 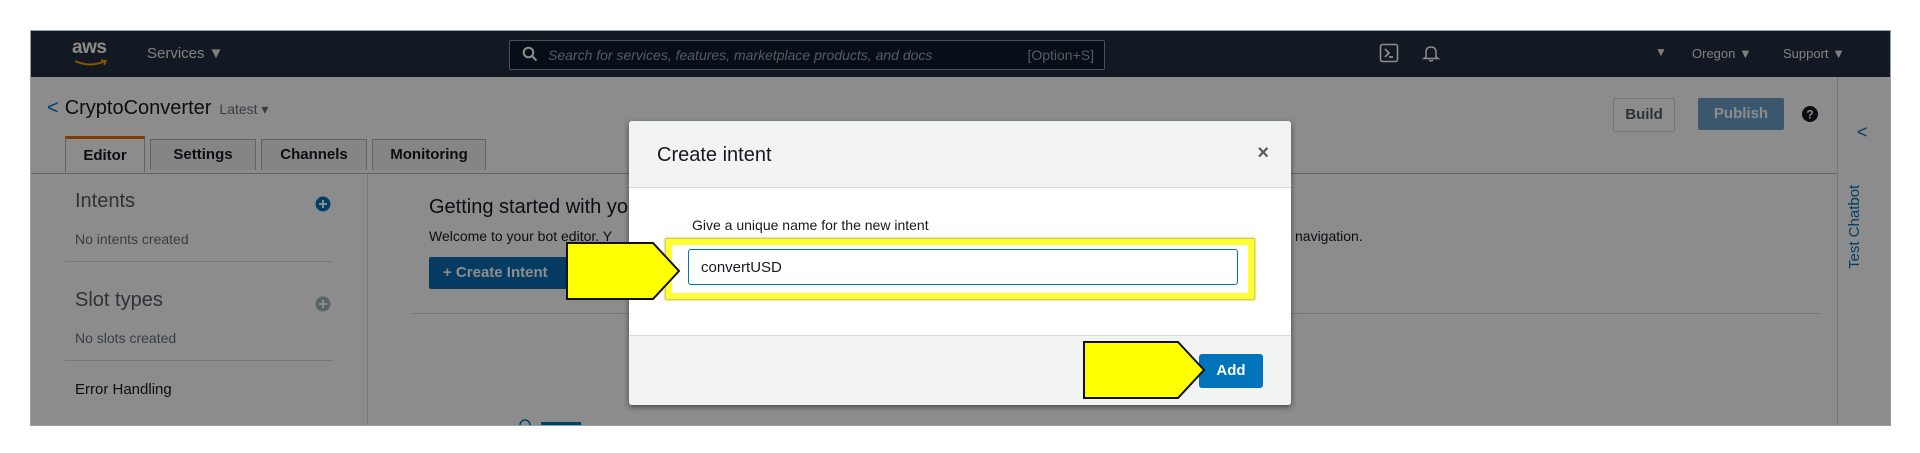 What do you see at coordinates (714, 155) in the screenshot?
I see `dialog-title: Create intent` at bounding box center [714, 155].